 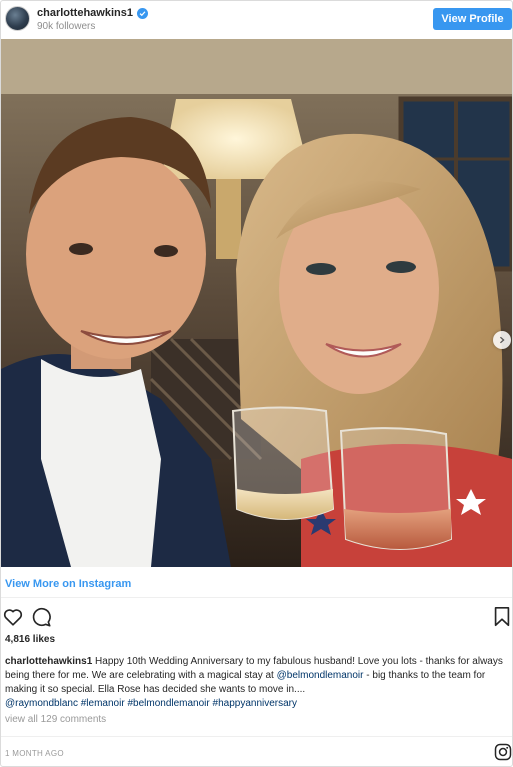 What do you see at coordinates (68, 584) in the screenshot?
I see `view-more-on-instagram-link: View More on Instagram` at bounding box center [68, 584].